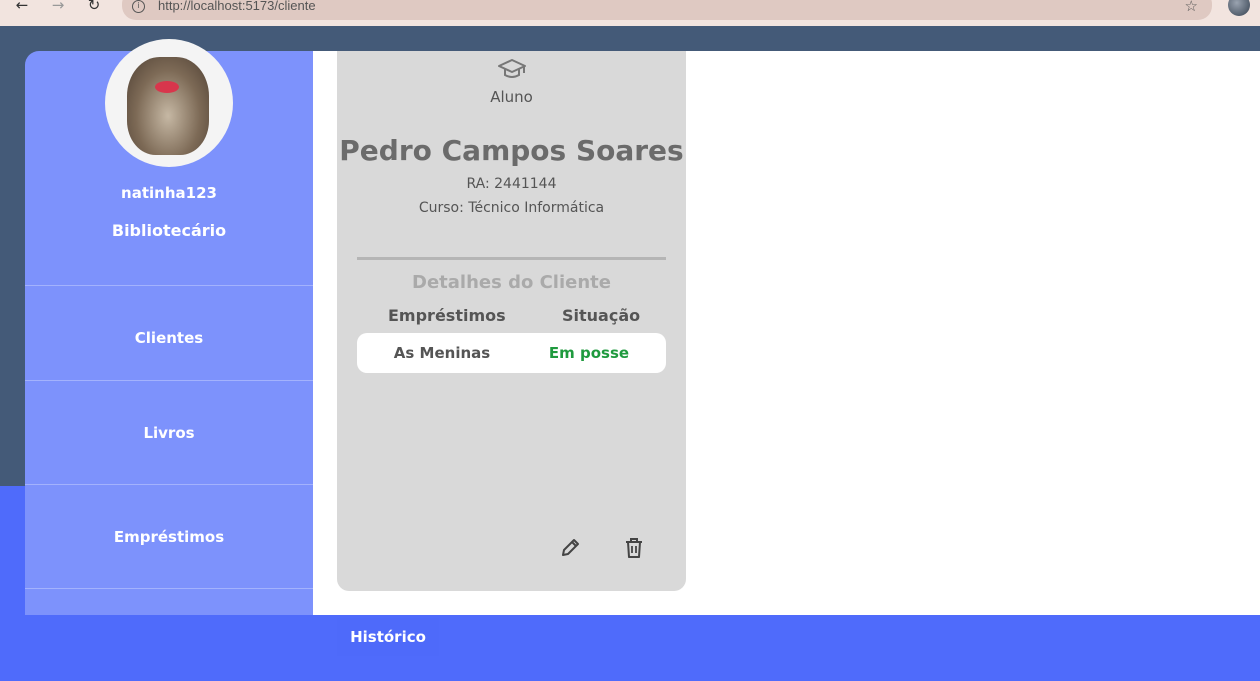  I want to click on cat-mouth, so click(167, 87).